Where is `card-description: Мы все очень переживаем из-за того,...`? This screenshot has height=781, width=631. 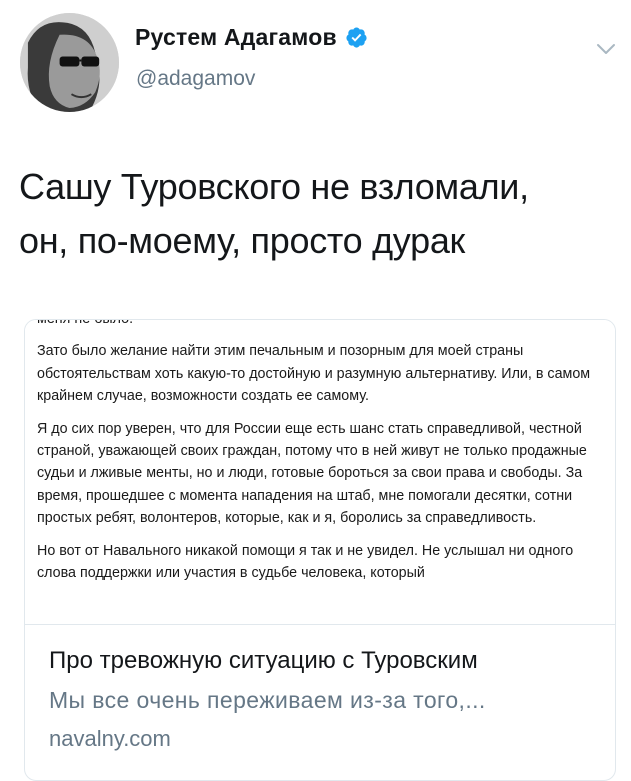 card-description: Мы все очень переживаем из-за того,... is located at coordinates (267, 700).